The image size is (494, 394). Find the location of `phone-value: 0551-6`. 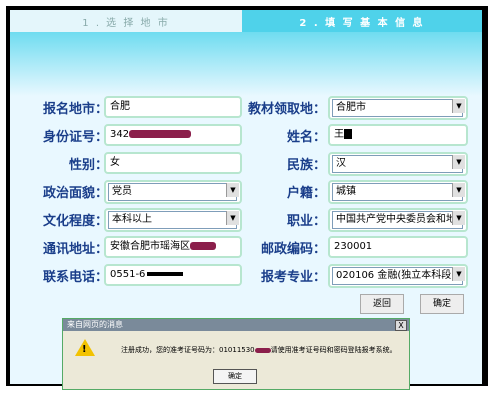

phone-value: 0551-6 is located at coordinates (128, 274).